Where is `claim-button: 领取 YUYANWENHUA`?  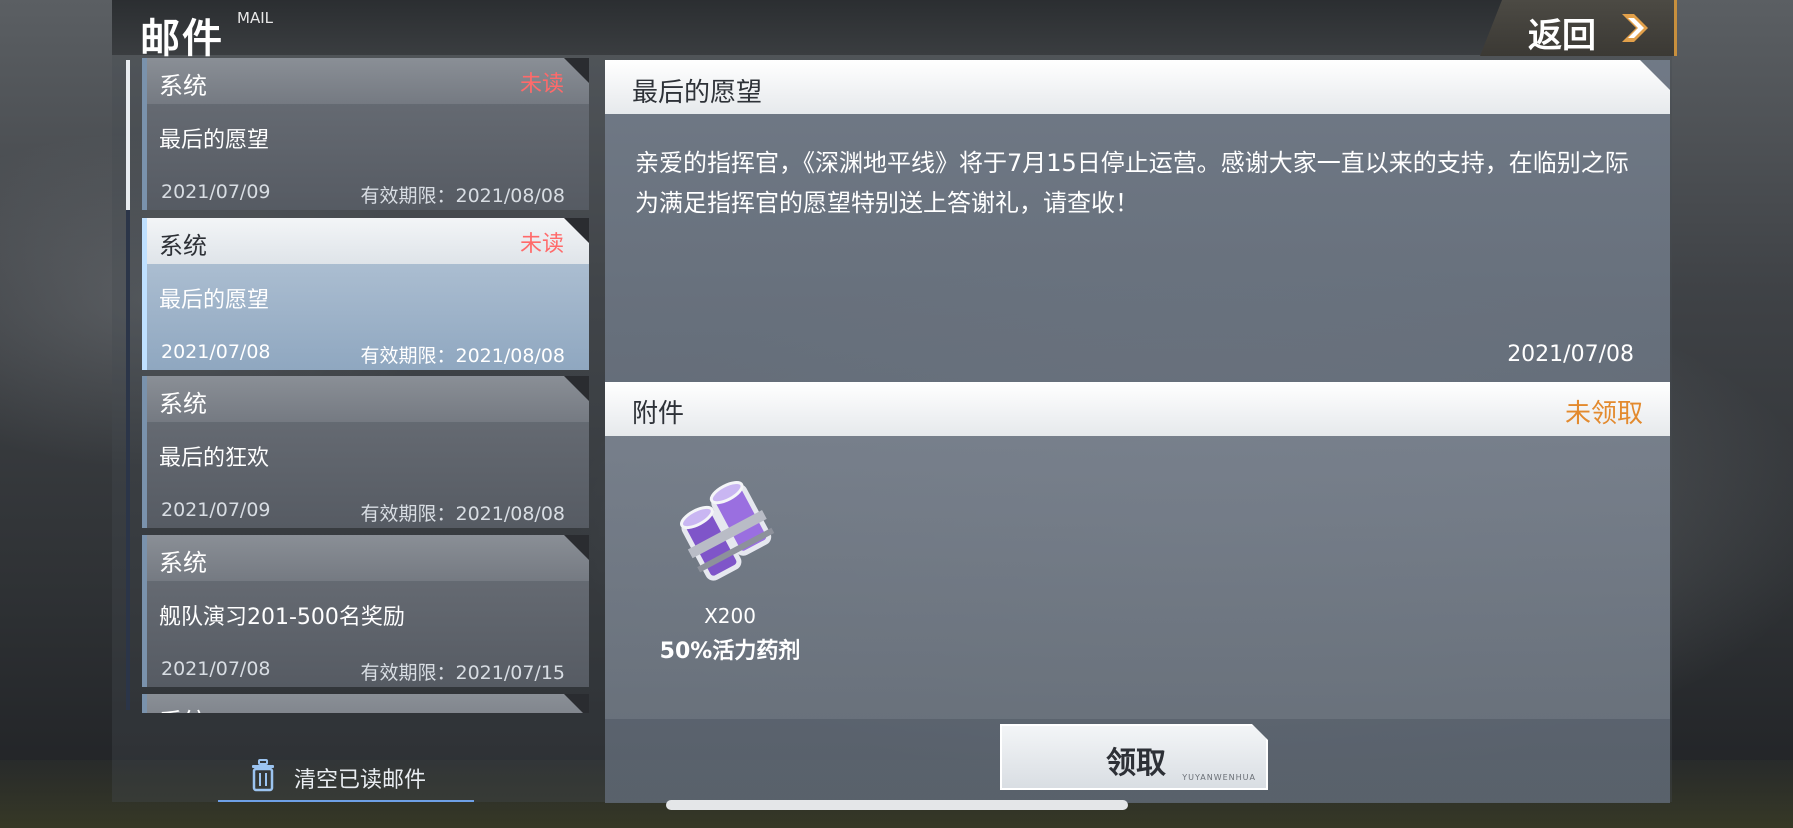 claim-button: 领取 YUYANWENHUA is located at coordinates (1134, 757).